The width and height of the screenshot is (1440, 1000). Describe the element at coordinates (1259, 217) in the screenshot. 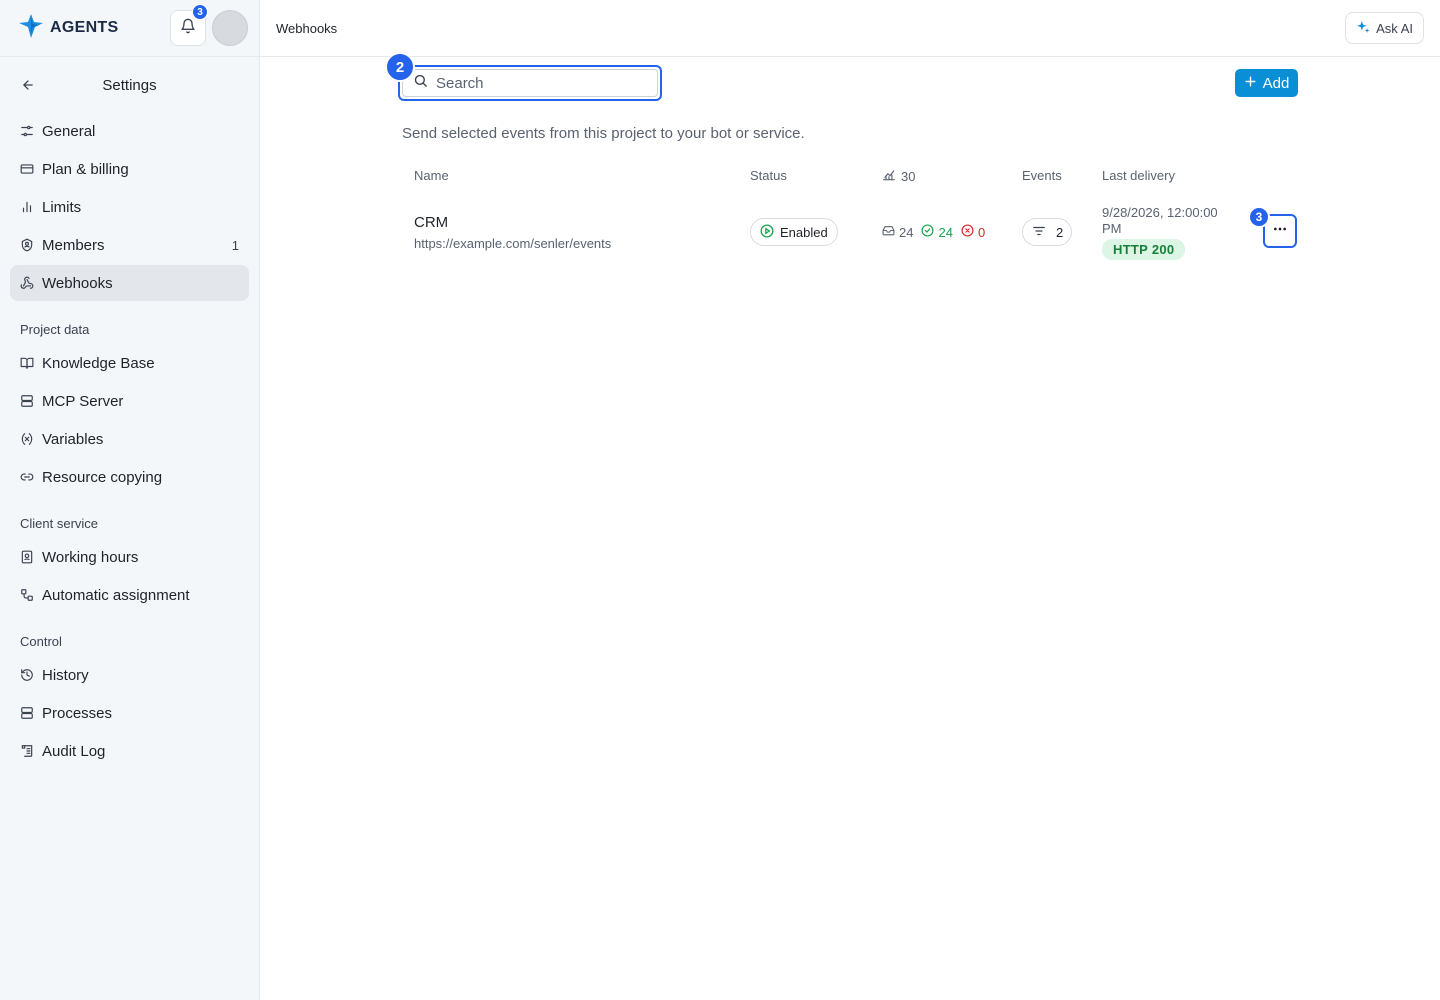

I see `step-marker-3: 3` at that location.